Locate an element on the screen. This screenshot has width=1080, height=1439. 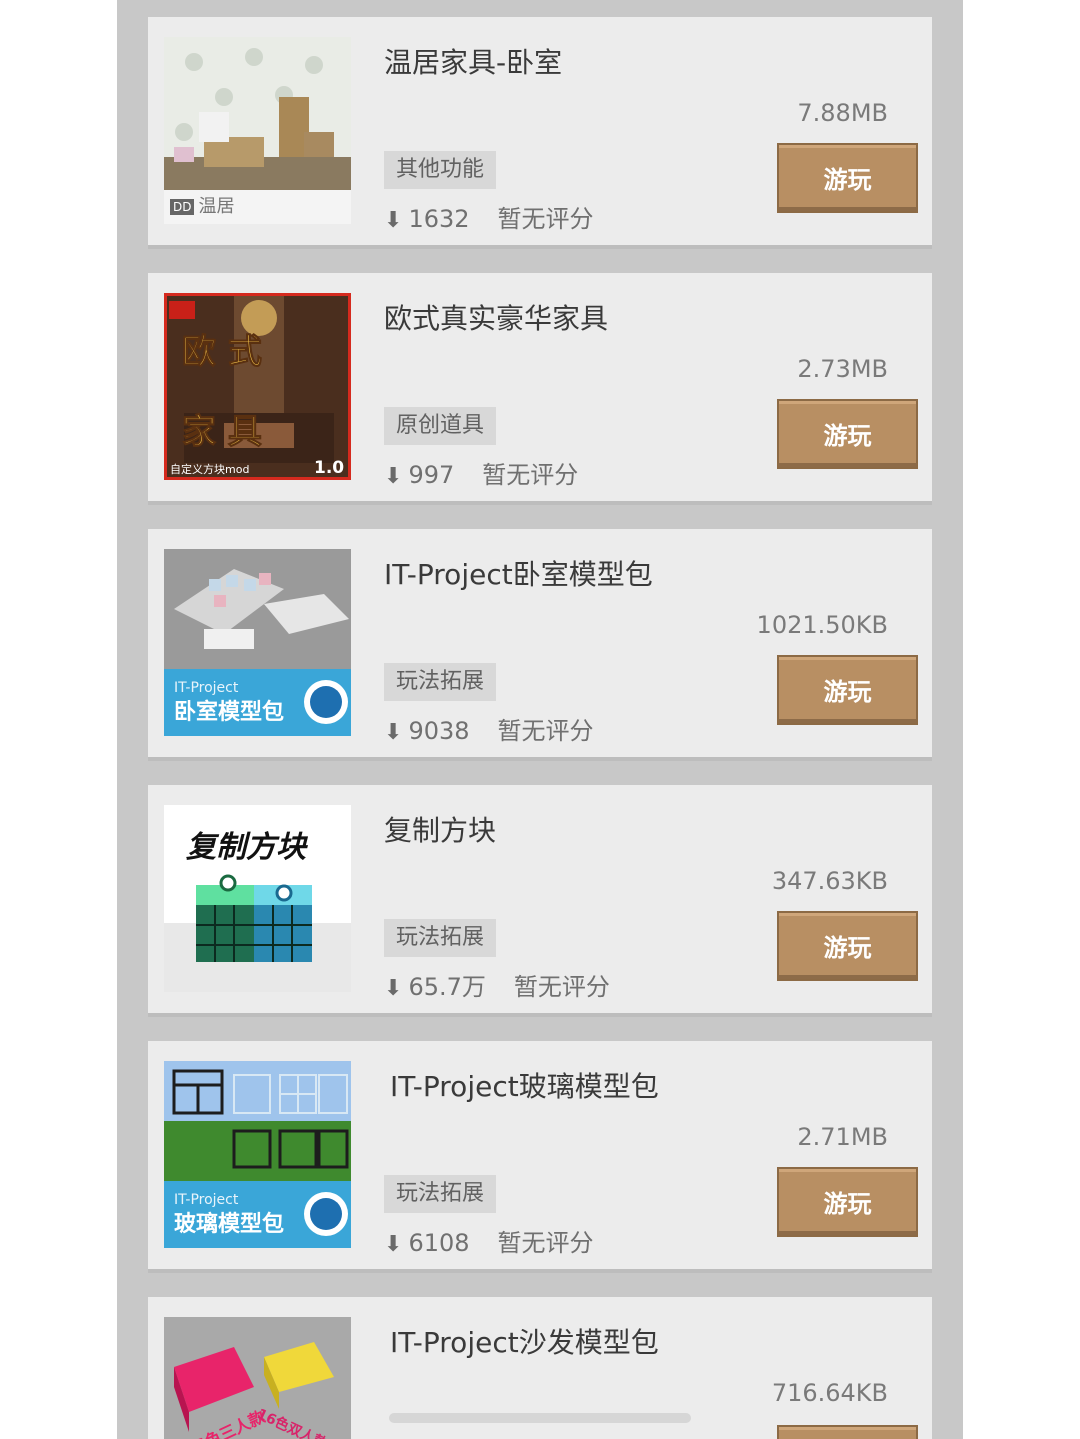
mod-title: IT-Project沙发模型包 is located at coordinates (524, 1342).